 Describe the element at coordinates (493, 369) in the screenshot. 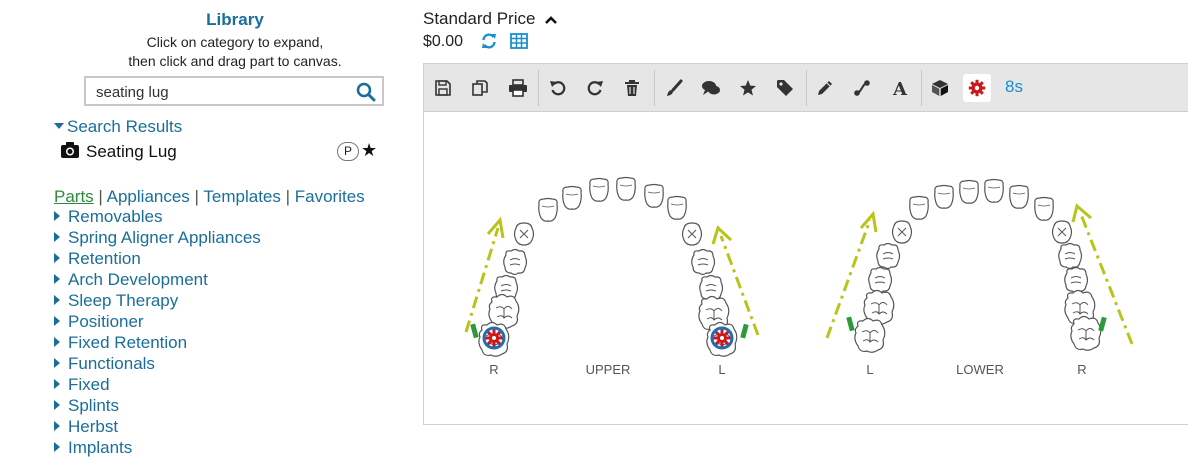

I see `upper-right-label: R` at that location.